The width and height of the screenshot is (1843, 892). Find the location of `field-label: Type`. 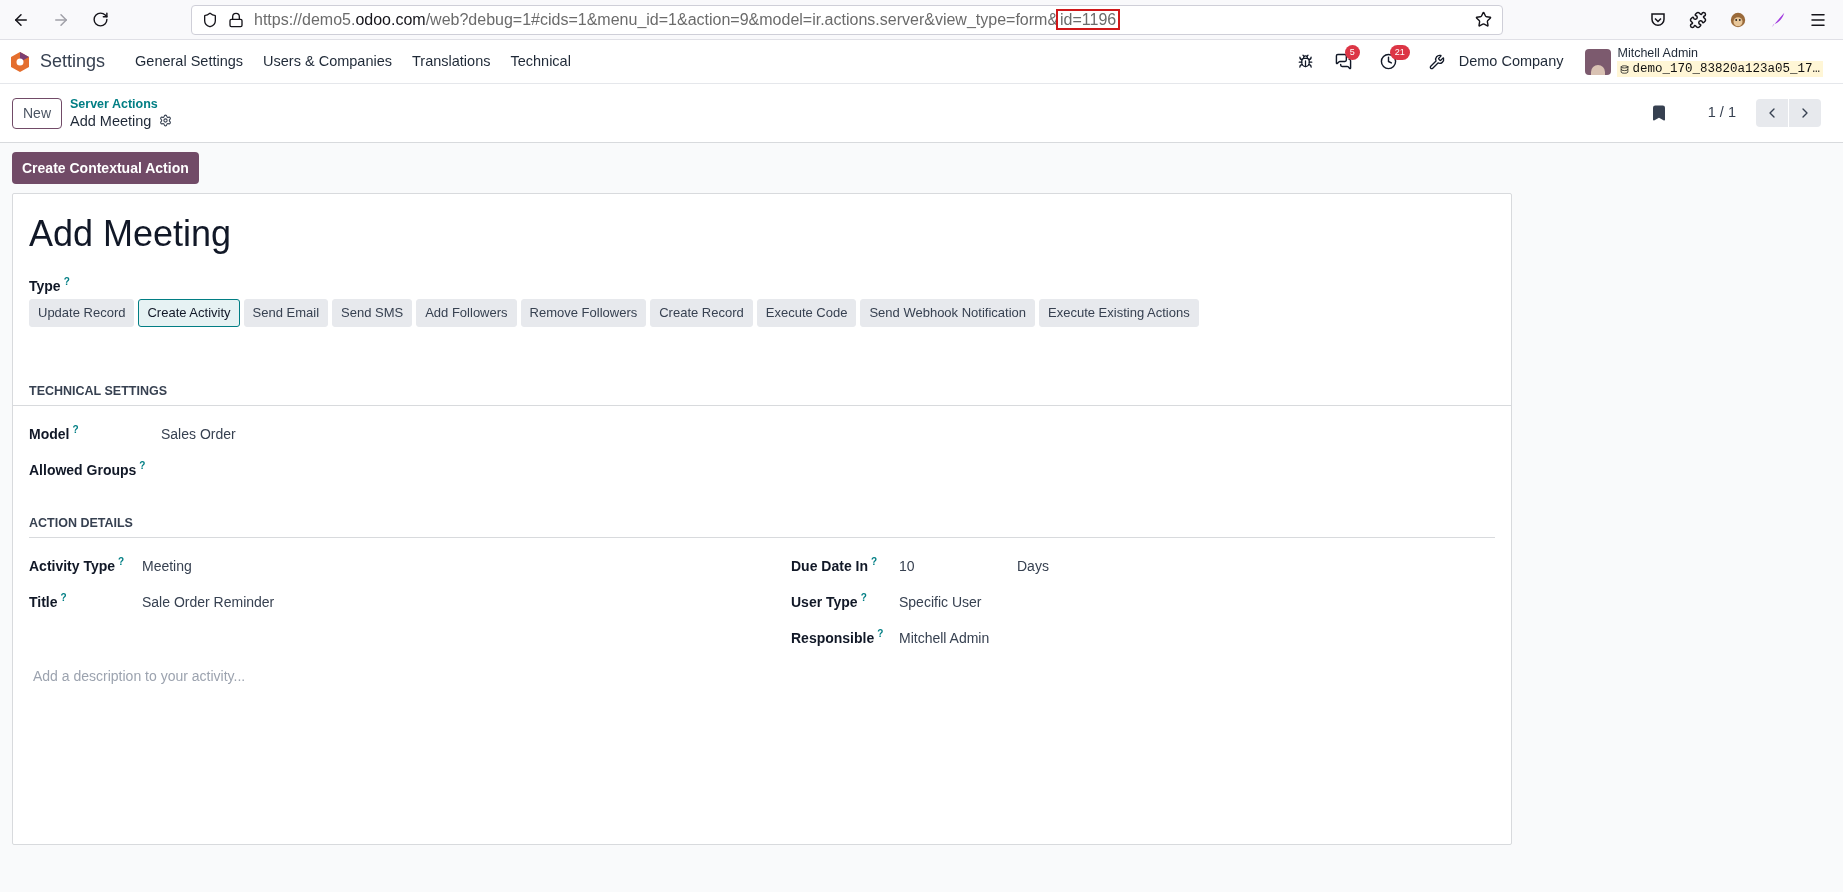

field-label: Type is located at coordinates (45, 286).